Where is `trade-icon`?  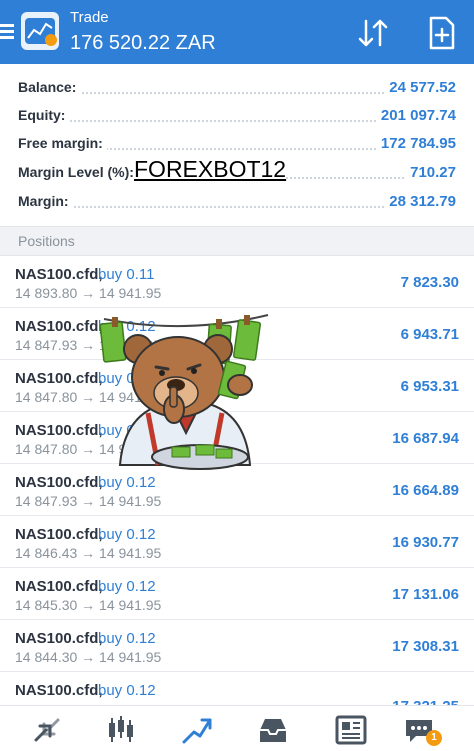
trade-icon is located at coordinates (197, 730).